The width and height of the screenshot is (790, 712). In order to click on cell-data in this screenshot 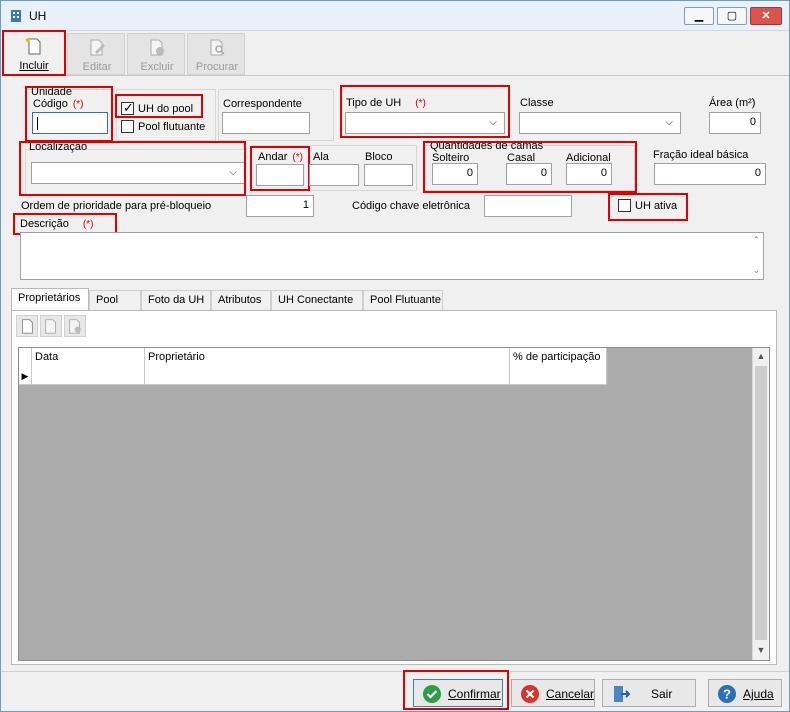, I will do `click(88, 376)`.